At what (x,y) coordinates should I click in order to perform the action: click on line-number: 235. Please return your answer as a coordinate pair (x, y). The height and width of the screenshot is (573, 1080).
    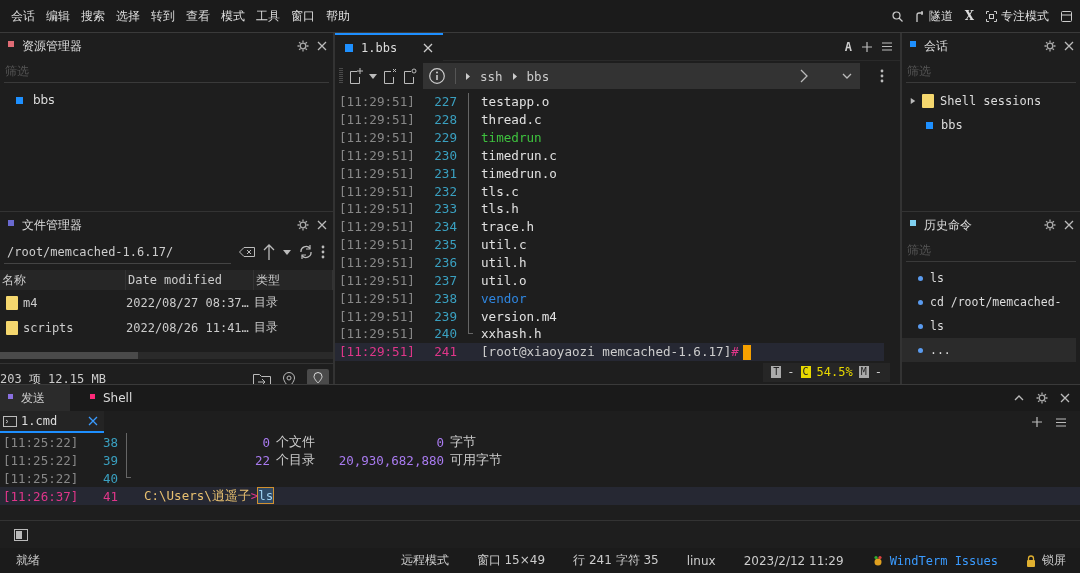
    Looking at the image, I should click on (445, 245).